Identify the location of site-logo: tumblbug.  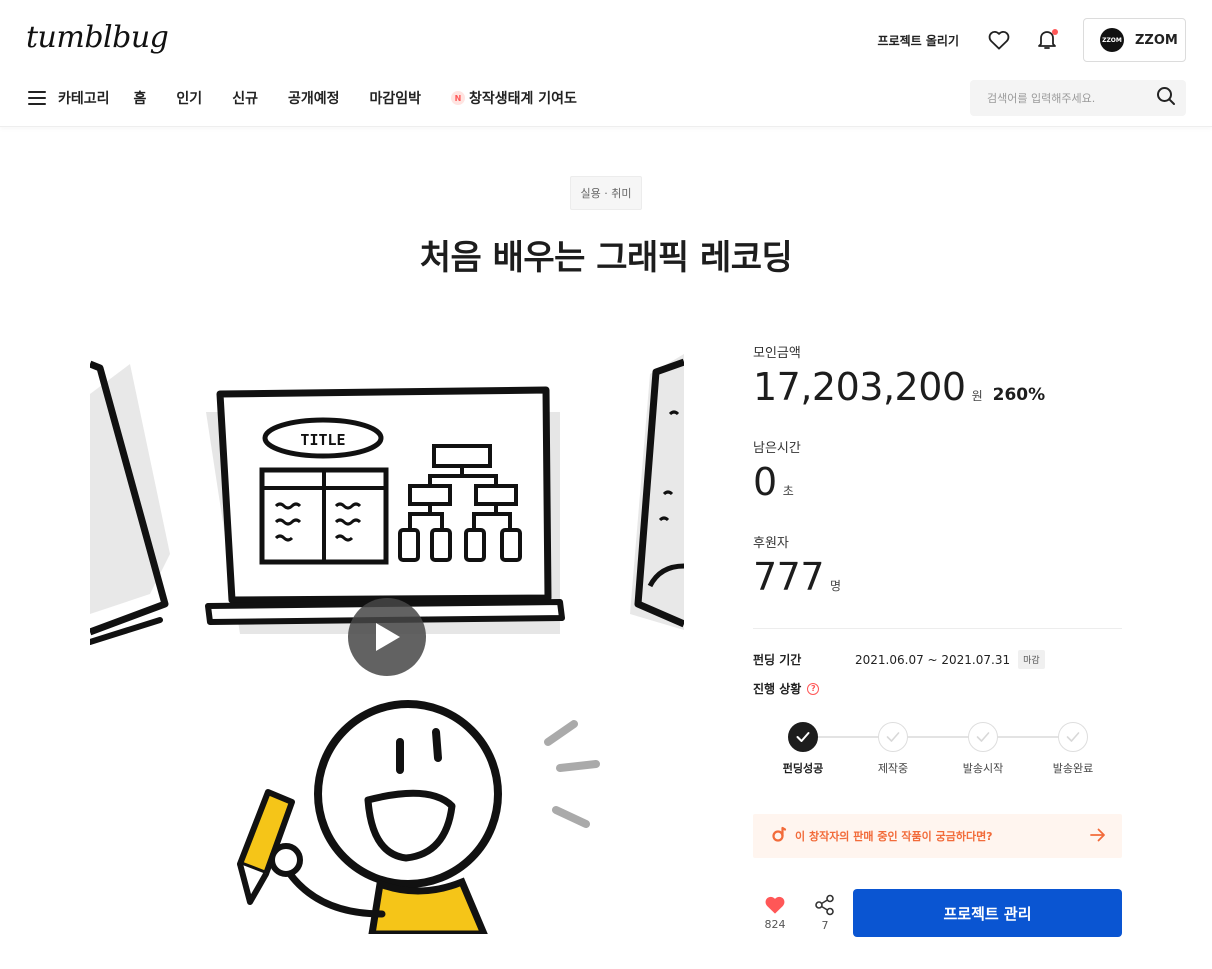
(97, 37).